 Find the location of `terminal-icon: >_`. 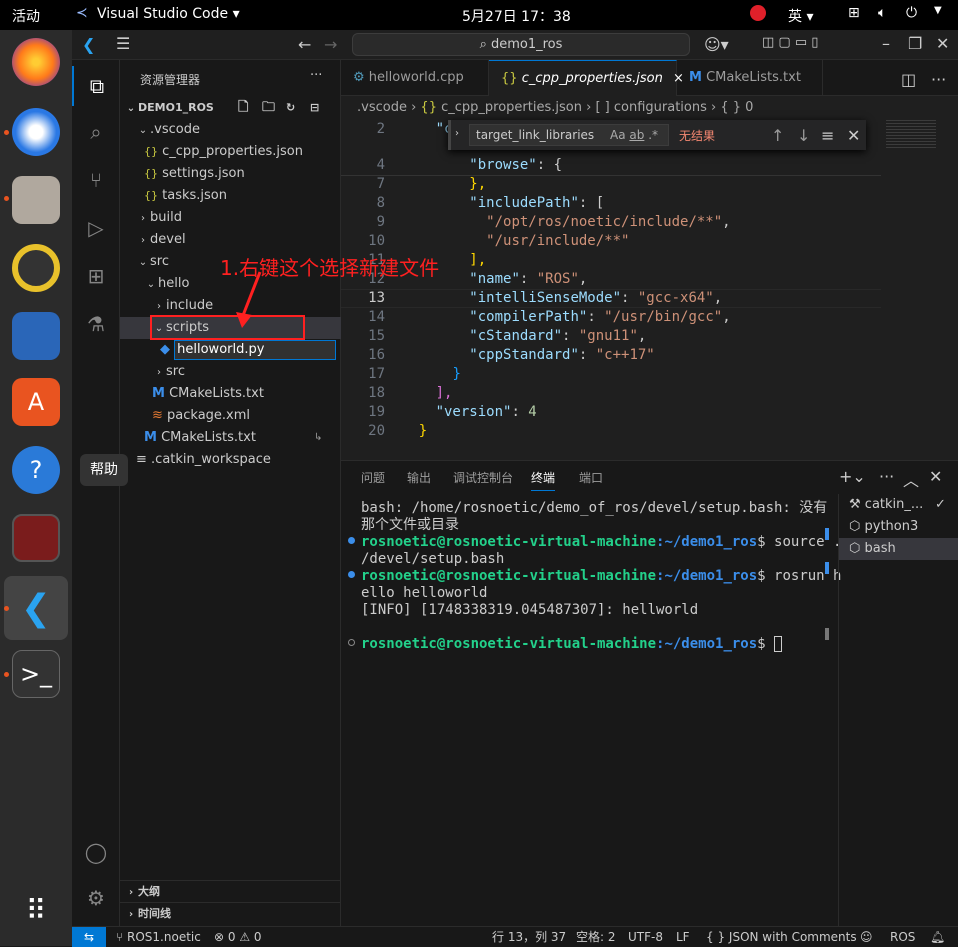

terminal-icon: >_ is located at coordinates (36, 674).